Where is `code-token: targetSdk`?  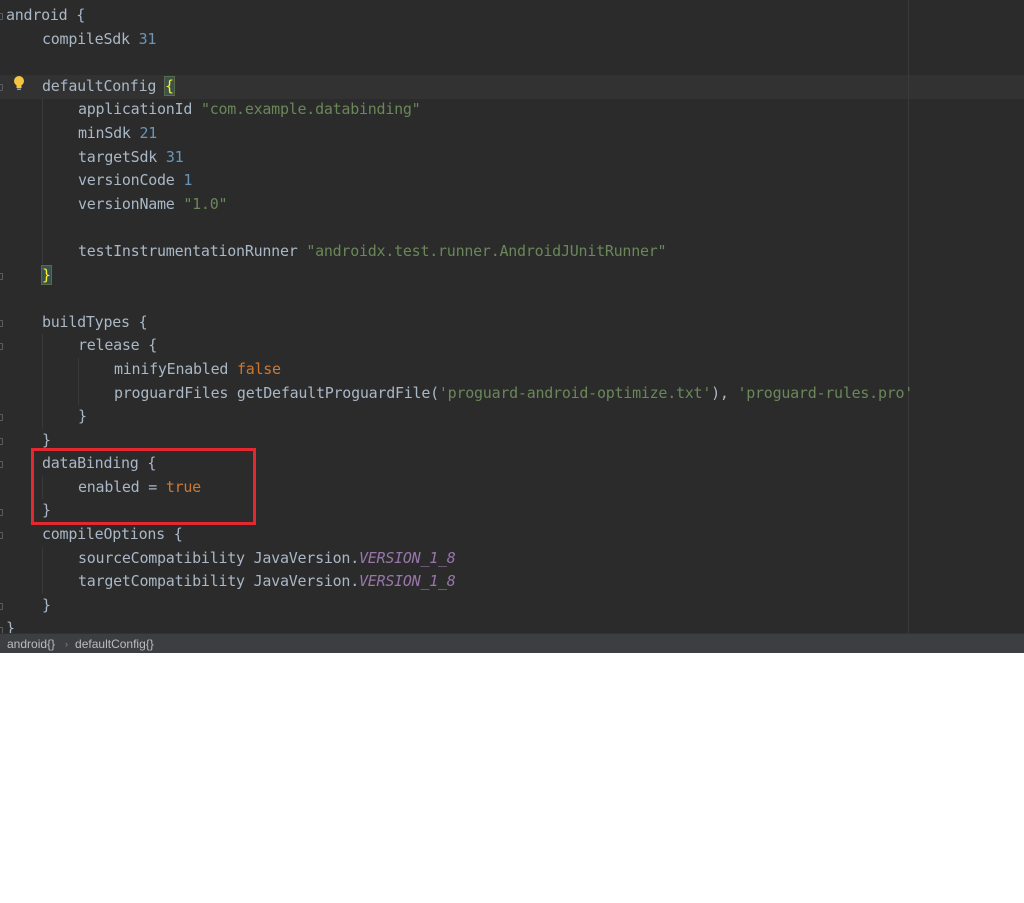
code-token: targetSdk is located at coordinates (122, 156).